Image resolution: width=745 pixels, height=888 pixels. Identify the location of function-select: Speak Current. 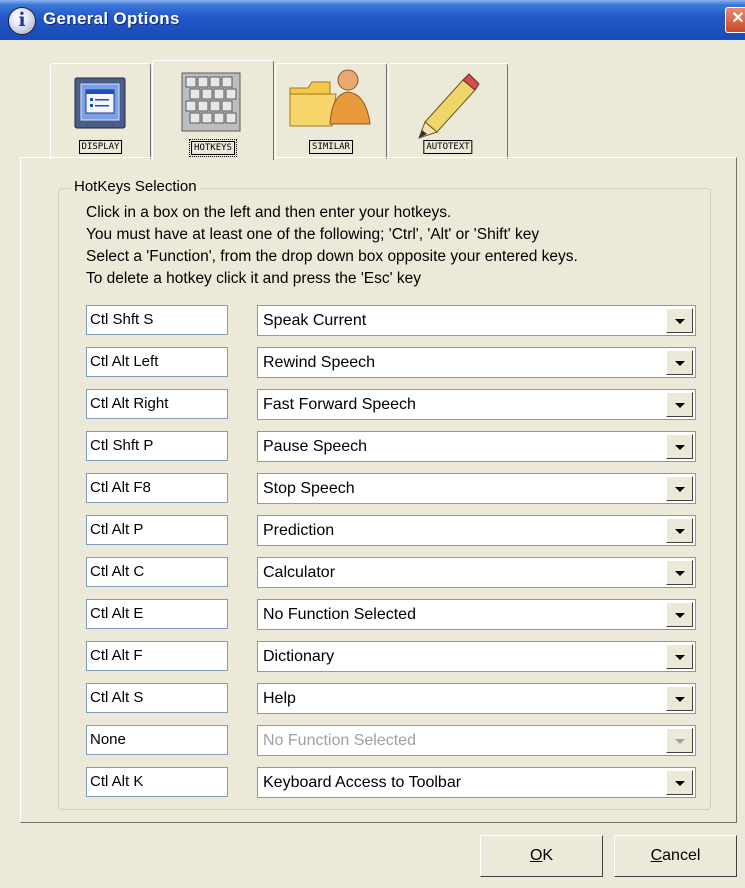
(476, 320).